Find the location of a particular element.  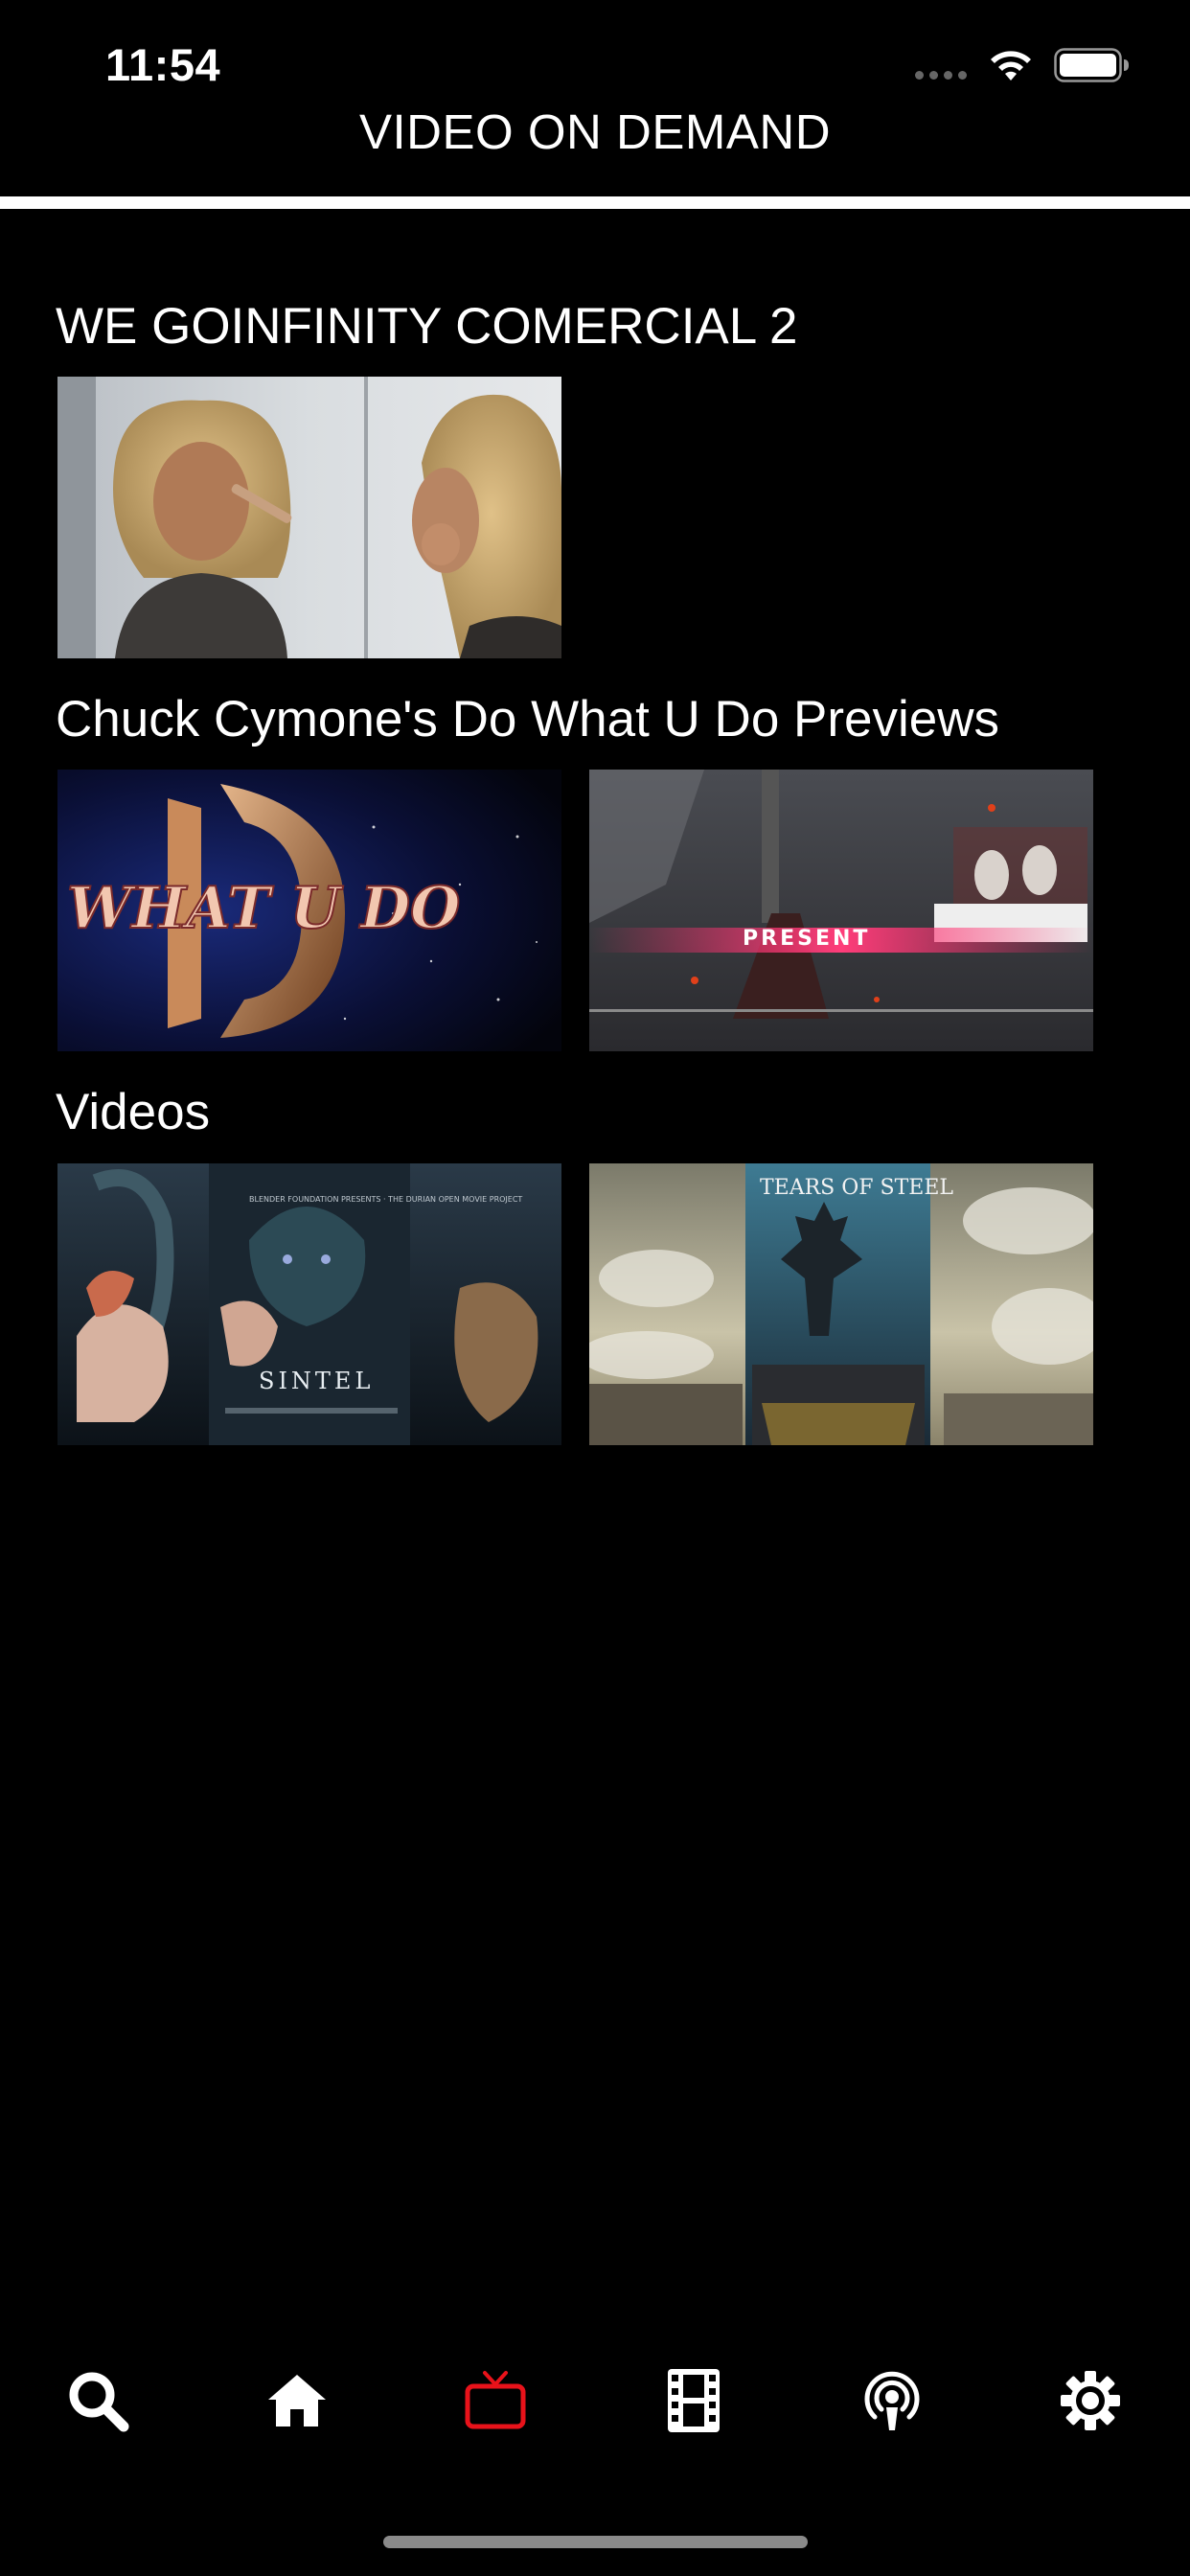

video-thumbnail-tears-of-steel: TEARS OF STEEL is located at coordinates (841, 1304).